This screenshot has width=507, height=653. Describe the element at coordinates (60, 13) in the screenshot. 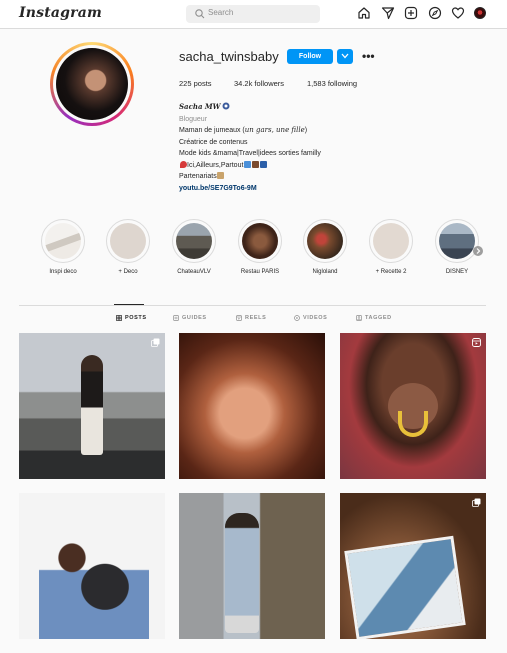

I see `instagram-logo: Instagram` at that location.